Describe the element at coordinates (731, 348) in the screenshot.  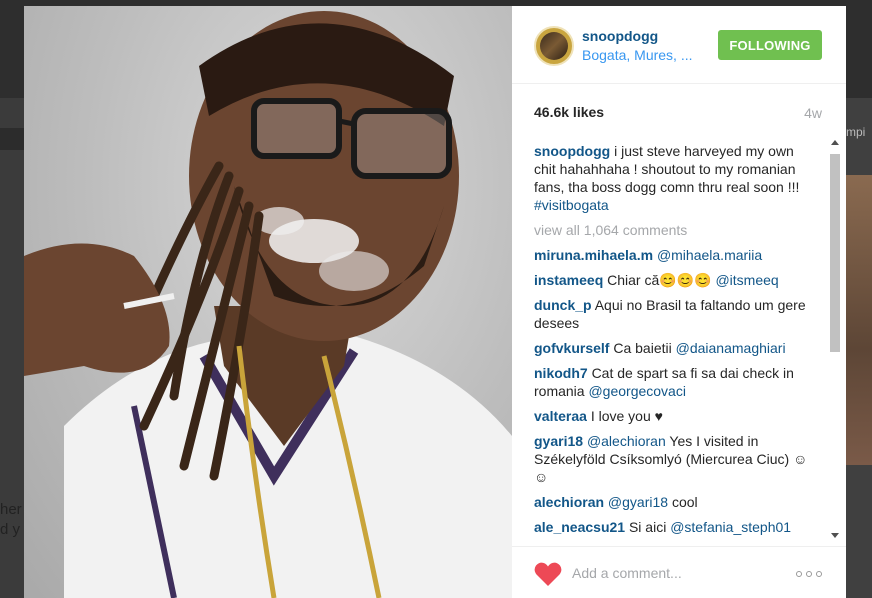
I see `comment-mention: @daianamaghiari` at that location.